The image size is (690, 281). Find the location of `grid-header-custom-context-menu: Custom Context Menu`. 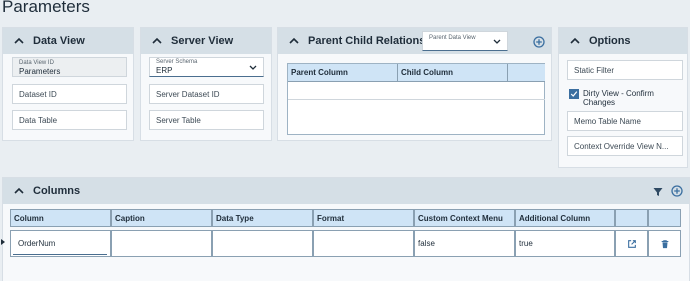

grid-header-custom-context-menu: Custom Context Menu is located at coordinates (464, 218).